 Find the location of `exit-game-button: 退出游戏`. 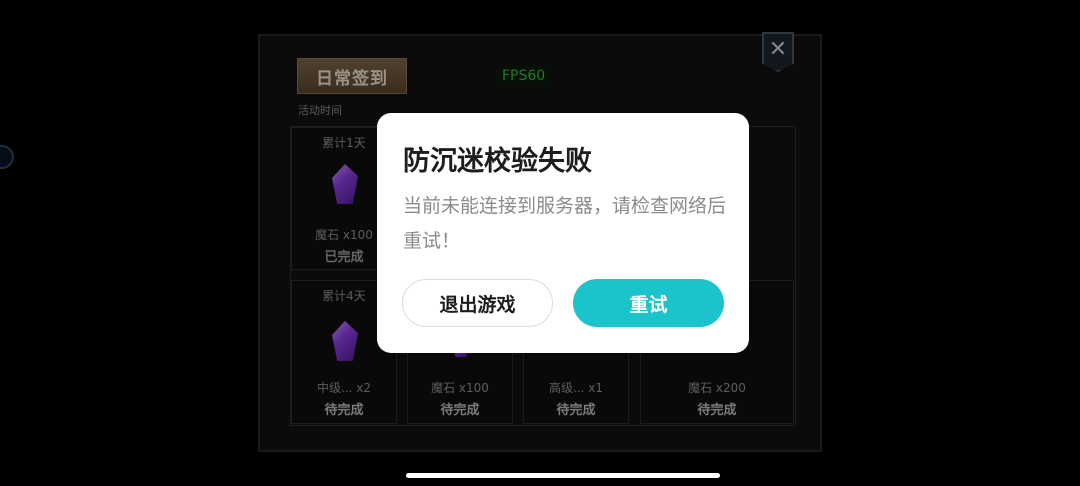

exit-game-button: 退出游戏 is located at coordinates (477, 303).